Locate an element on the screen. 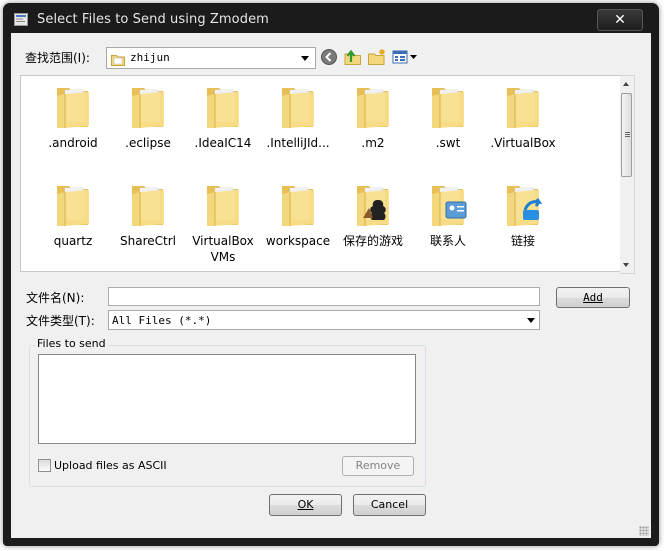 This screenshot has height=551, width=664. file-item-label: .eclipse is located at coordinates (148, 143).